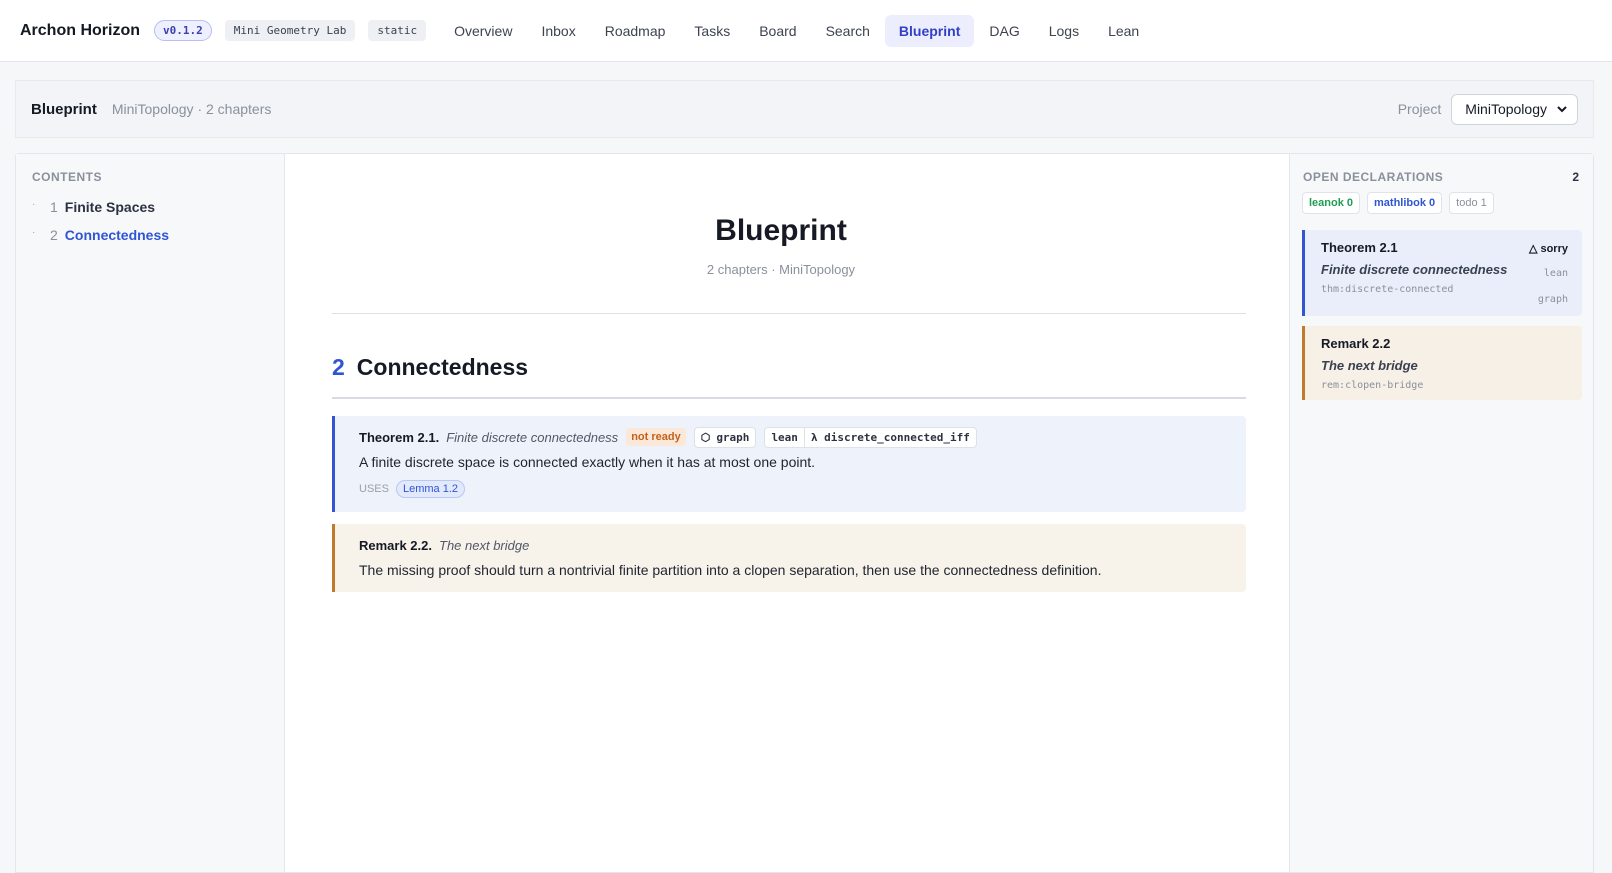  I want to click on page-meta: MiniTopology · 2 chapters, so click(191, 109).